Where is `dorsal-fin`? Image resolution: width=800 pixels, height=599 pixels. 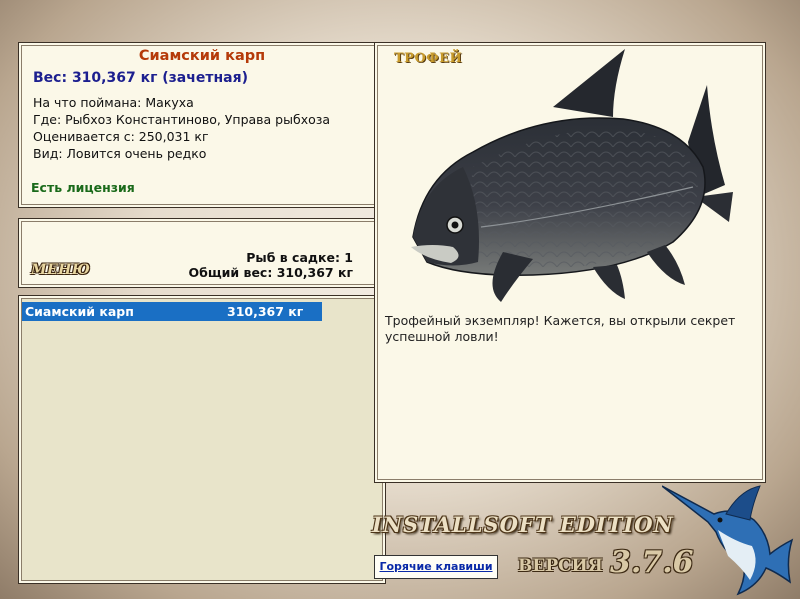 dorsal-fin is located at coordinates (589, 83).